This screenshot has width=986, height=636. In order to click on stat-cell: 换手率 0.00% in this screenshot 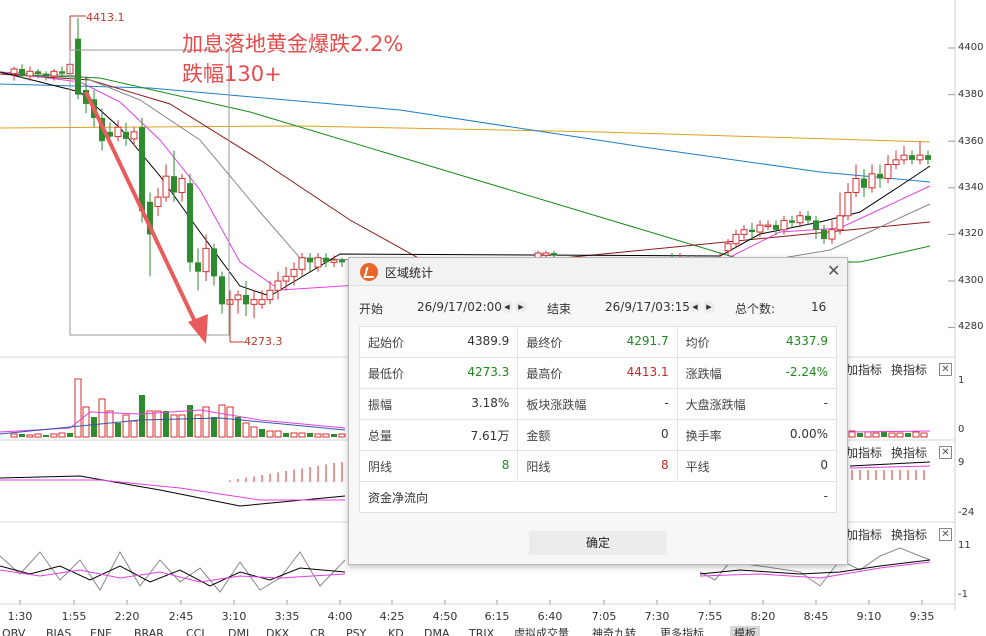, I will do `click(757, 435)`.